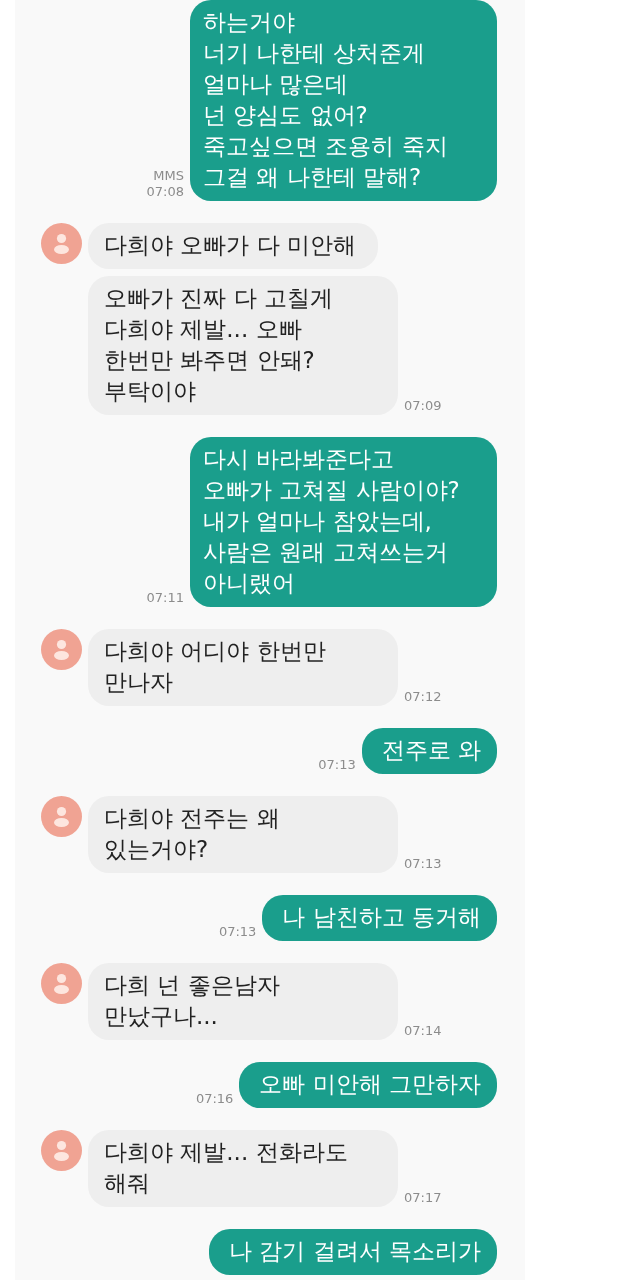 This screenshot has width=640, height=1280. Describe the element at coordinates (353, 1252) in the screenshot. I see `message-bubble: 나 감기 걸려서 목소리가` at that location.